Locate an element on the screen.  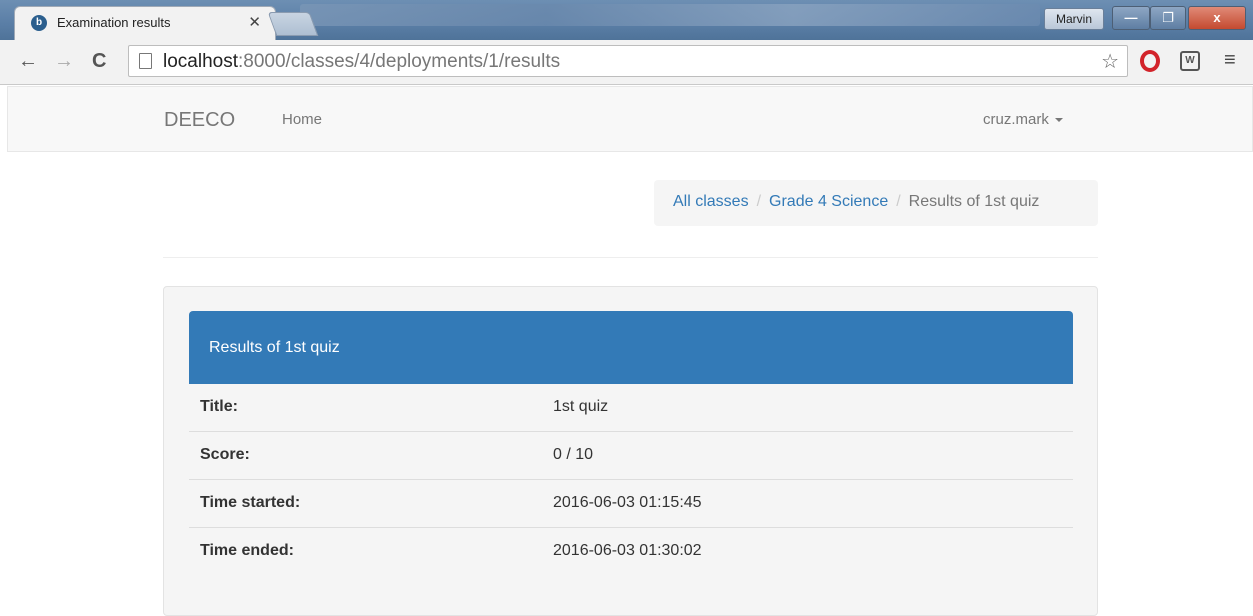
brand-logo: DEECO is located at coordinates (199, 120).